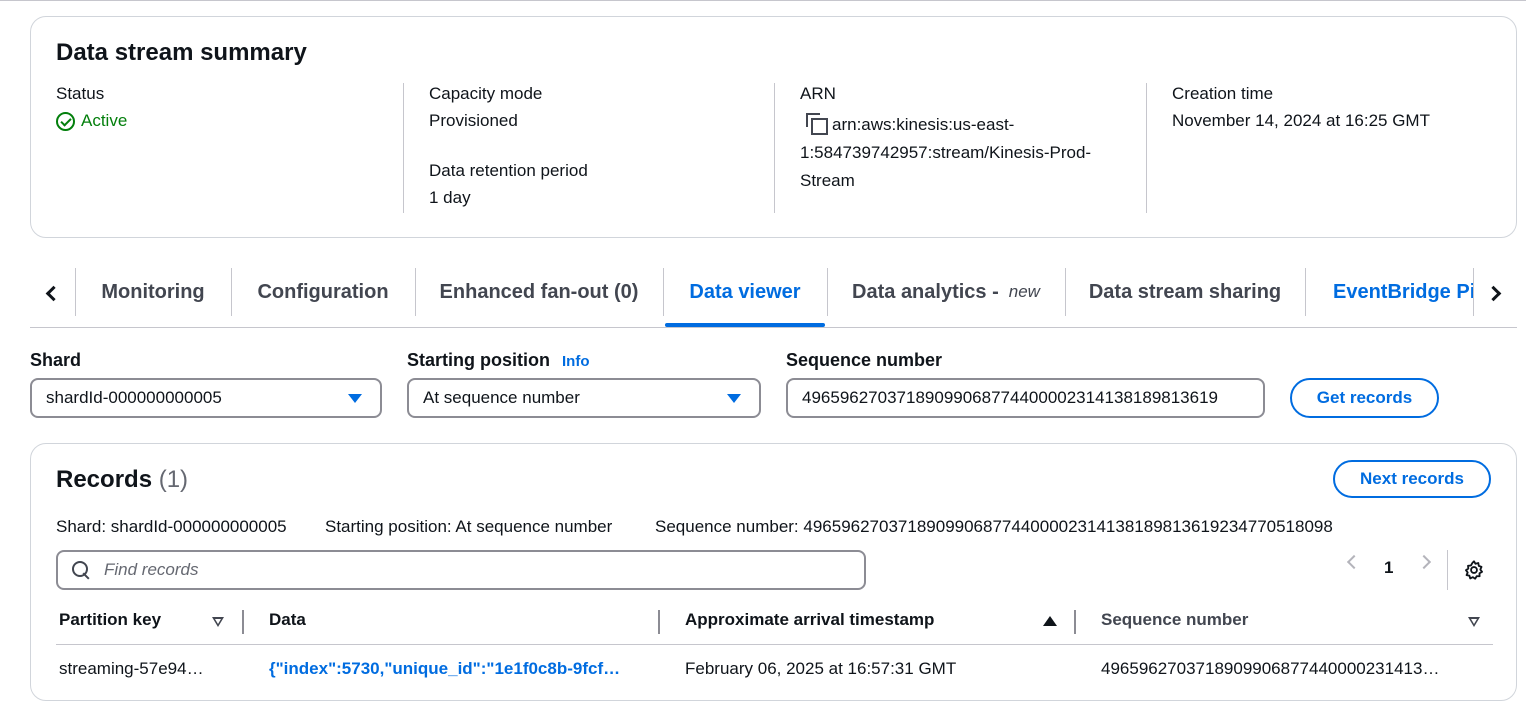 This screenshot has width=1526, height=722. I want to click on search-placeholder: Find records, so click(151, 569).